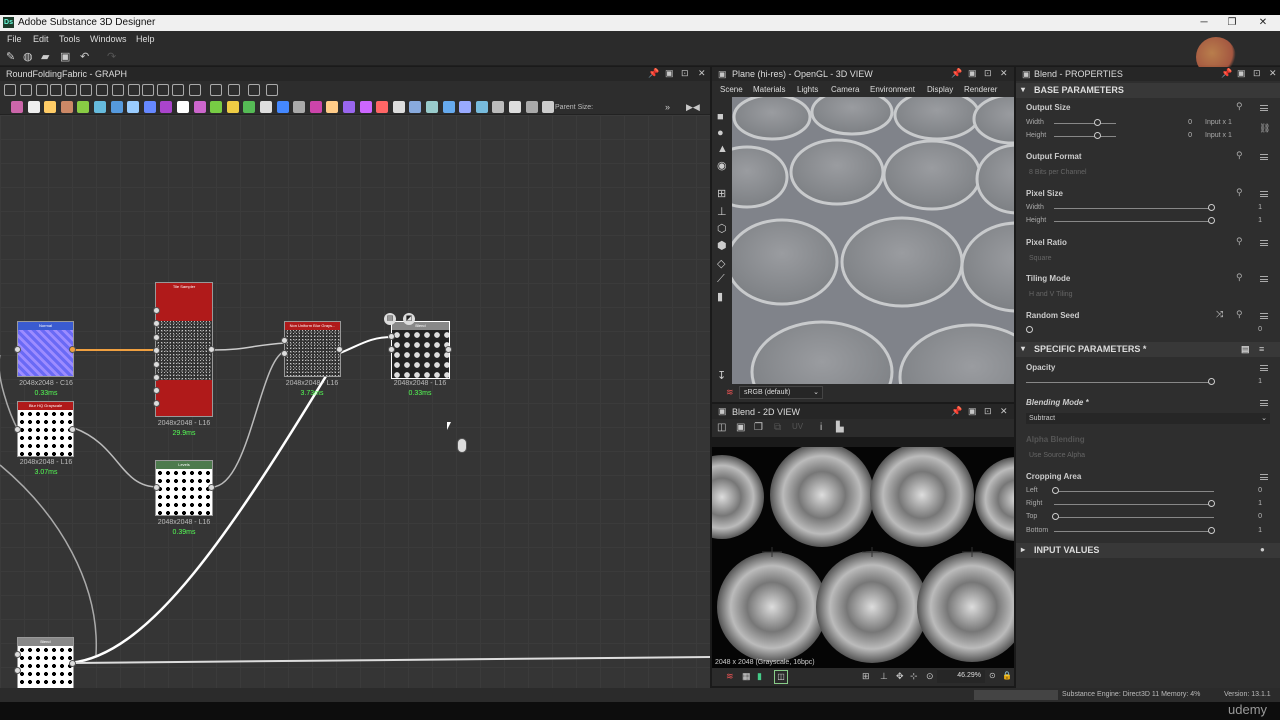 The width and height of the screenshot is (1280, 720). I want to click on view2d-viewport: 2048 x 2048 (Grayscale, 16bpc), so click(863, 557).